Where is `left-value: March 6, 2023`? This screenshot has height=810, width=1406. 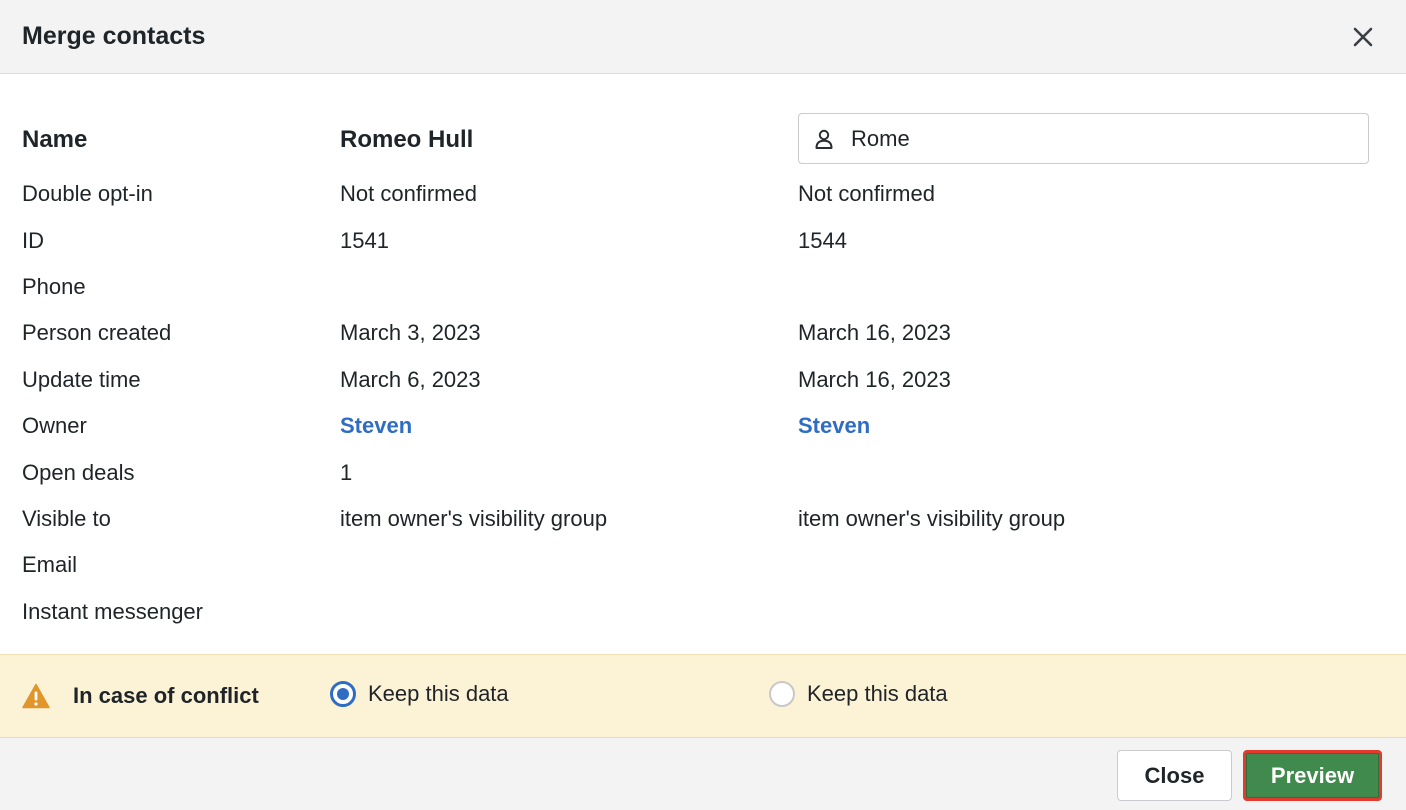 left-value: March 6, 2023 is located at coordinates (410, 379).